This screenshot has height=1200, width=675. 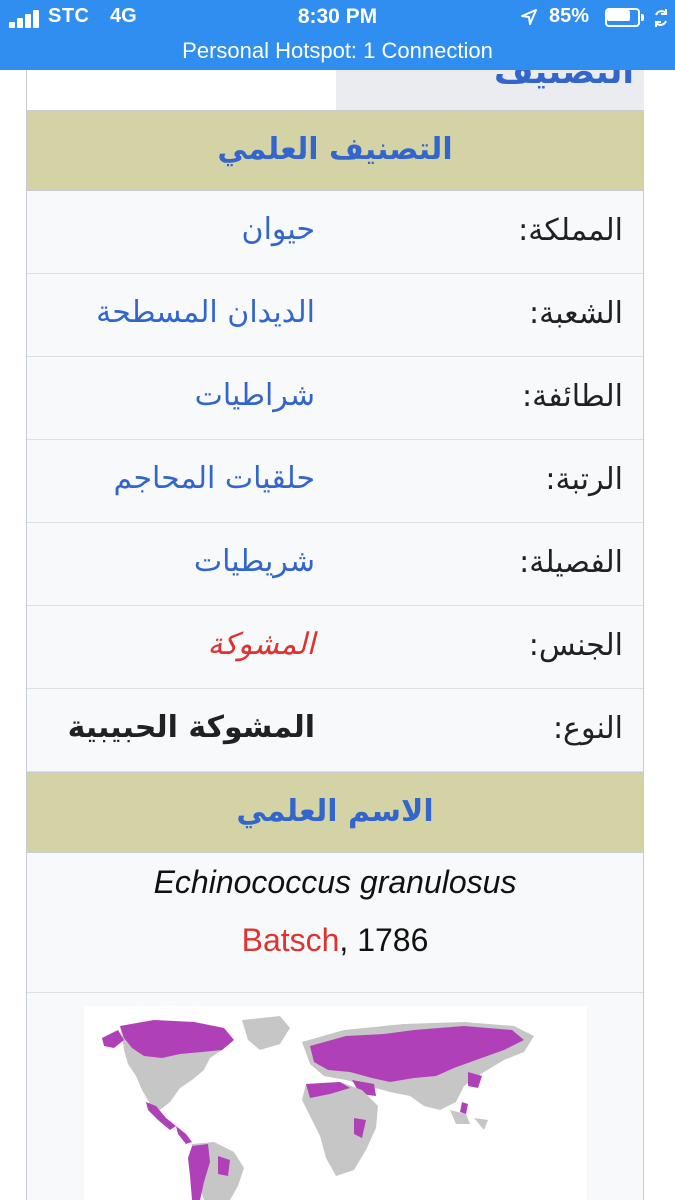 What do you see at coordinates (254, 562) in the screenshot?
I see `taxon-link: شريطيات` at bounding box center [254, 562].